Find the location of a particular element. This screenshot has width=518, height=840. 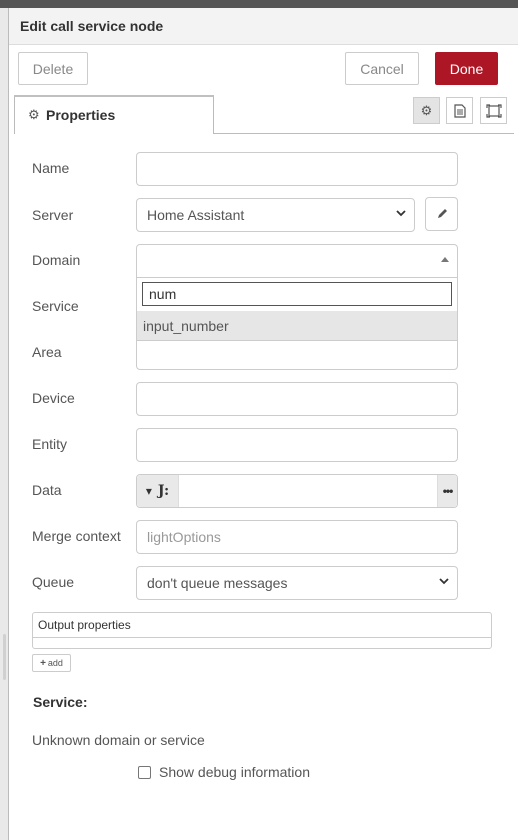

name-label: Name is located at coordinates (51, 168).